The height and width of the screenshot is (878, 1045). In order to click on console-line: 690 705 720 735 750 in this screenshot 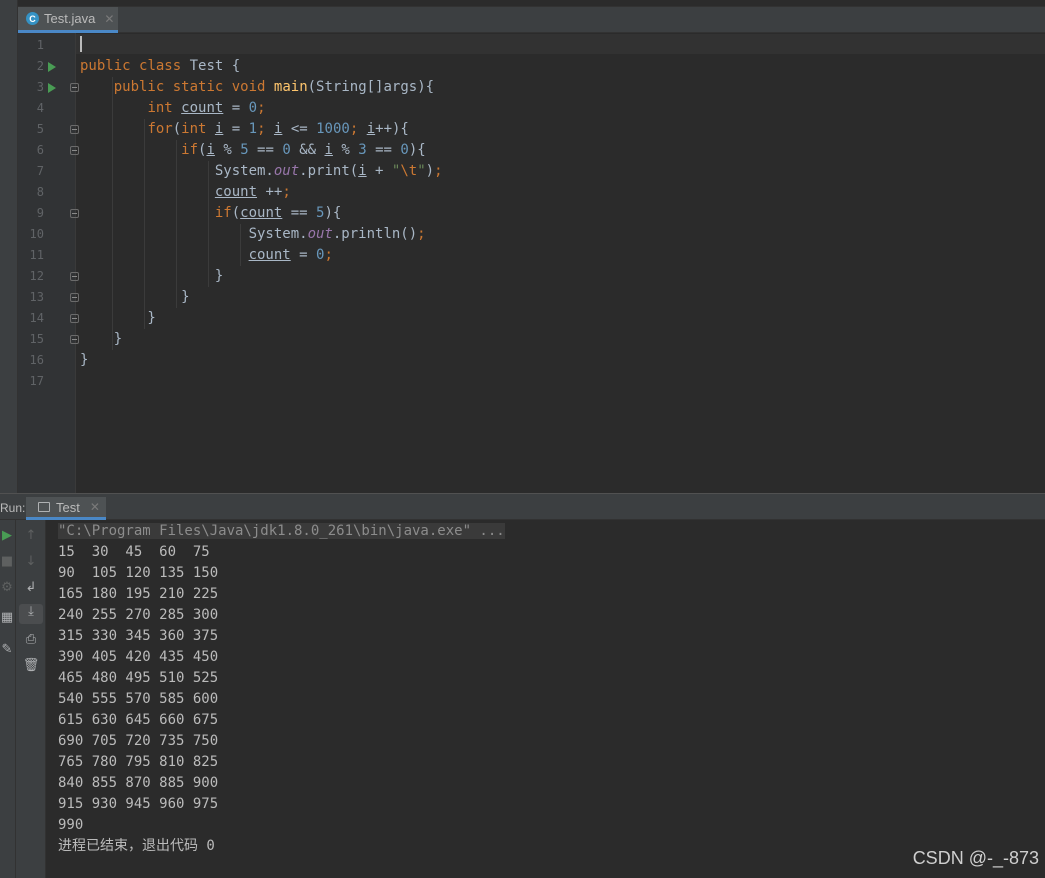, I will do `click(138, 741)`.